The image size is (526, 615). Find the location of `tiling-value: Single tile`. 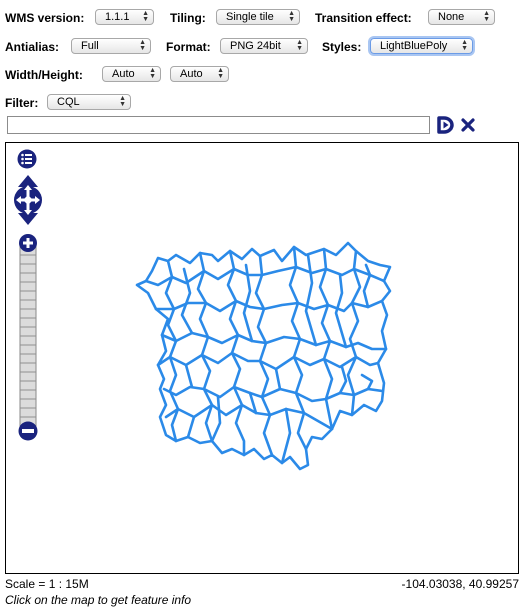

tiling-value: Single tile is located at coordinates (250, 17).